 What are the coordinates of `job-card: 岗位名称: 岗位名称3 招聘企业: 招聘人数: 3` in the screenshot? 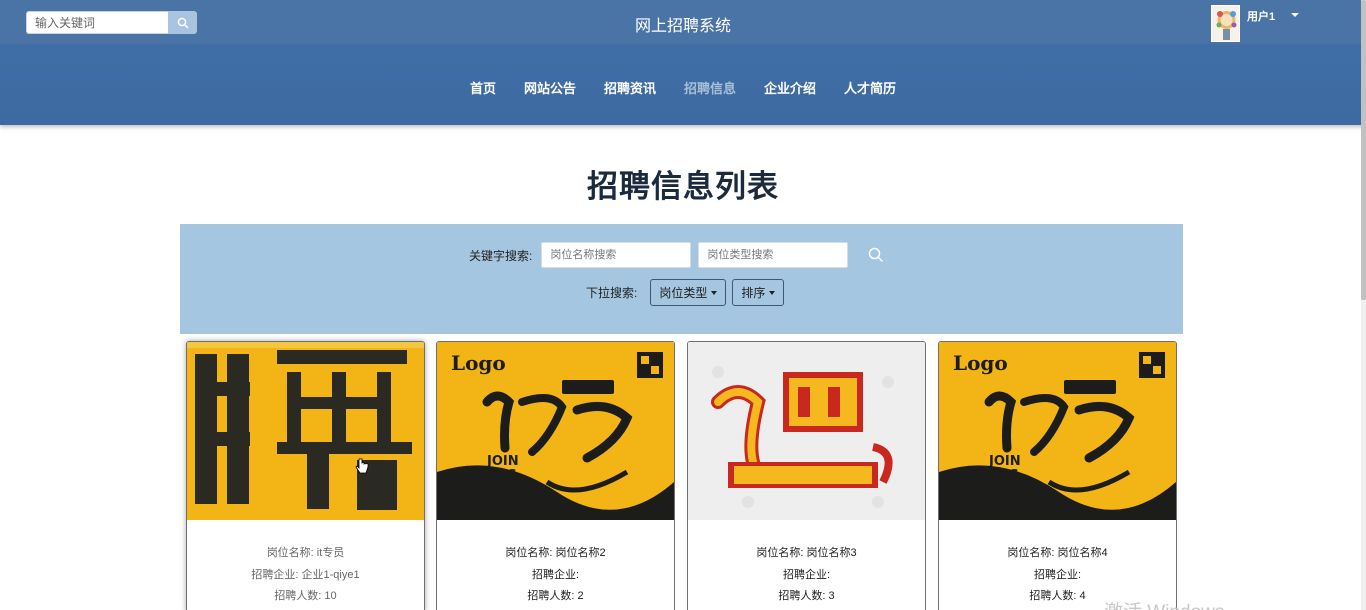 It's located at (806, 475).